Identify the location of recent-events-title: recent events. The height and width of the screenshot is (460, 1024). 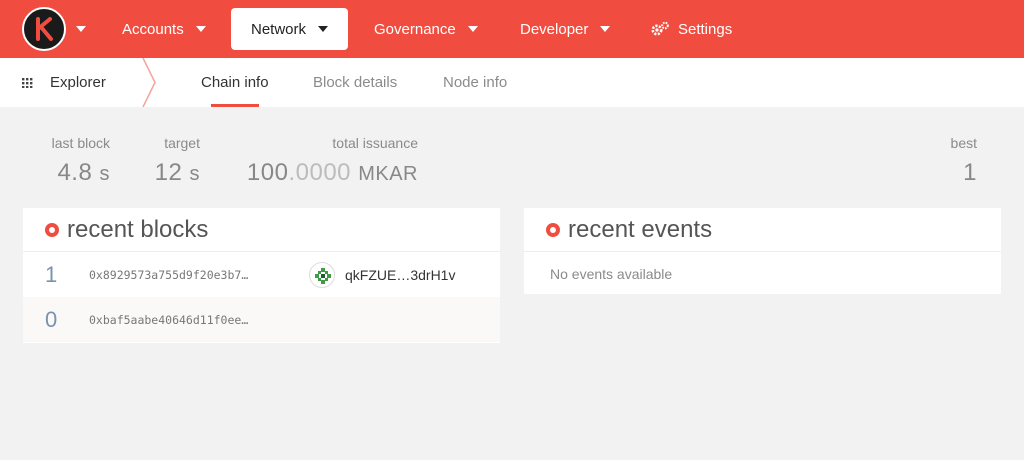
(640, 229).